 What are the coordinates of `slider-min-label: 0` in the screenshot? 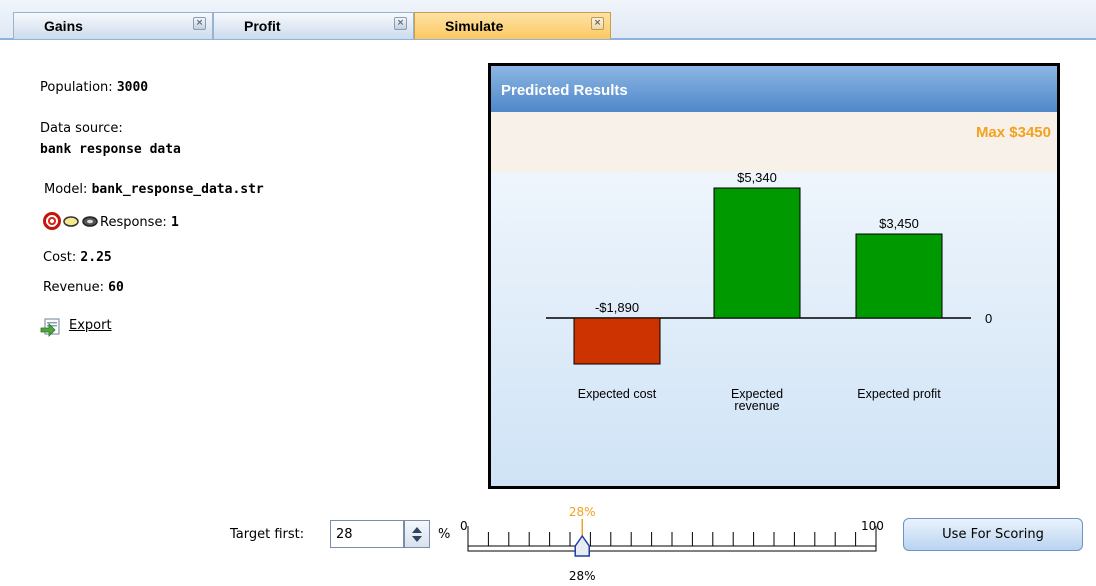 It's located at (464, 526).